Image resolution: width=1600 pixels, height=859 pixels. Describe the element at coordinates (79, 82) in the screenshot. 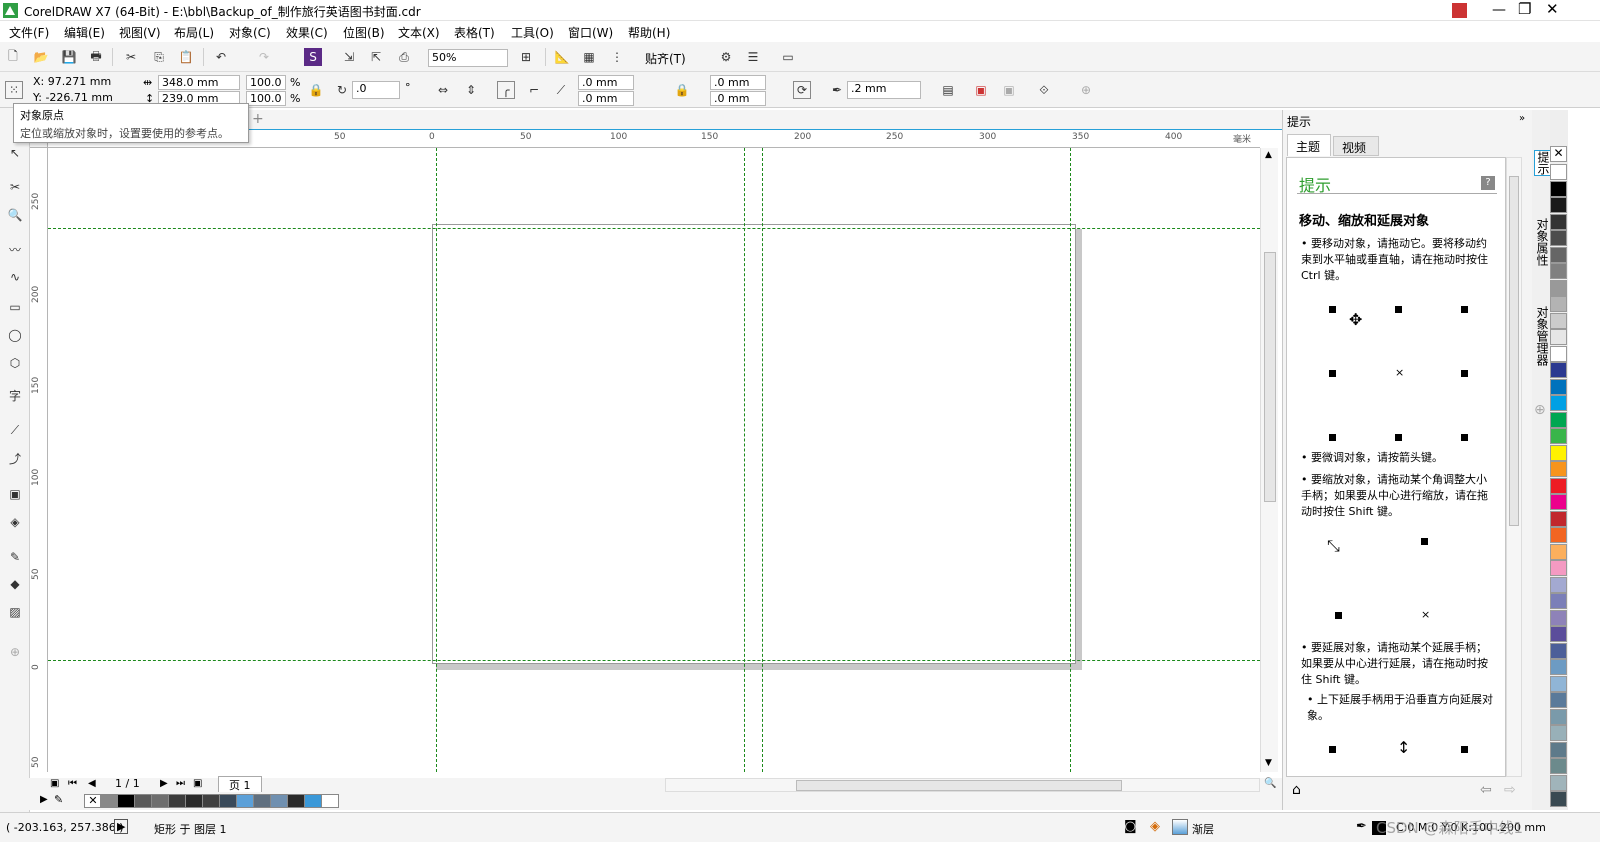

I see `x-position-field: X: 97.271 mm` at that location.